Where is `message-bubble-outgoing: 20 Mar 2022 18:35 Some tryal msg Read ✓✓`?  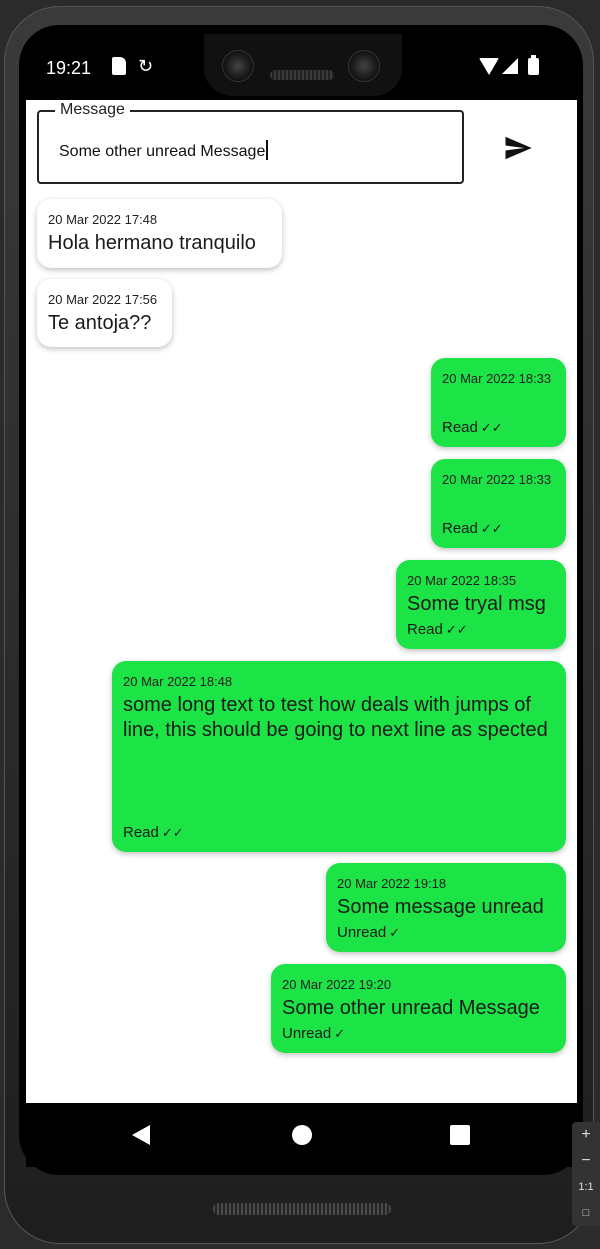 message-bubble-outgoing: 20 Mar 2022 18:35 Some tryal msg Read ✓✓ is located at coordinates (481, 604).